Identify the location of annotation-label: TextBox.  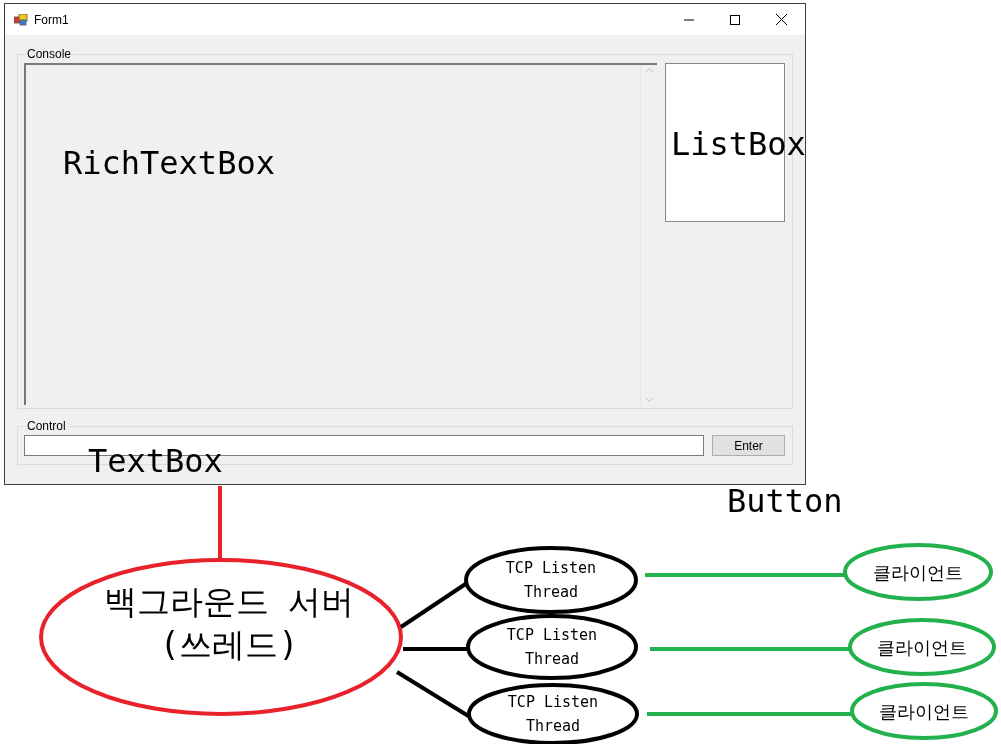
(155, 461).